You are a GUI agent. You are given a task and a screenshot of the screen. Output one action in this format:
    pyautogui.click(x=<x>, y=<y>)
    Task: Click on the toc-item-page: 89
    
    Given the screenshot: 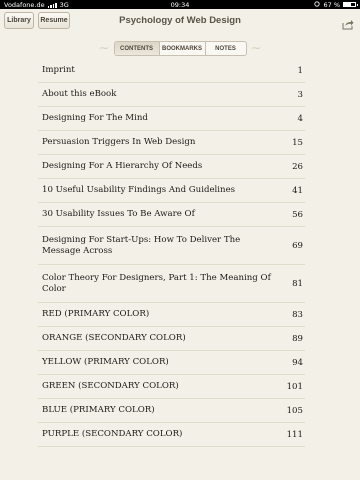 What is the action you would take?
    pyautogui.click(x=297, y=338)
    